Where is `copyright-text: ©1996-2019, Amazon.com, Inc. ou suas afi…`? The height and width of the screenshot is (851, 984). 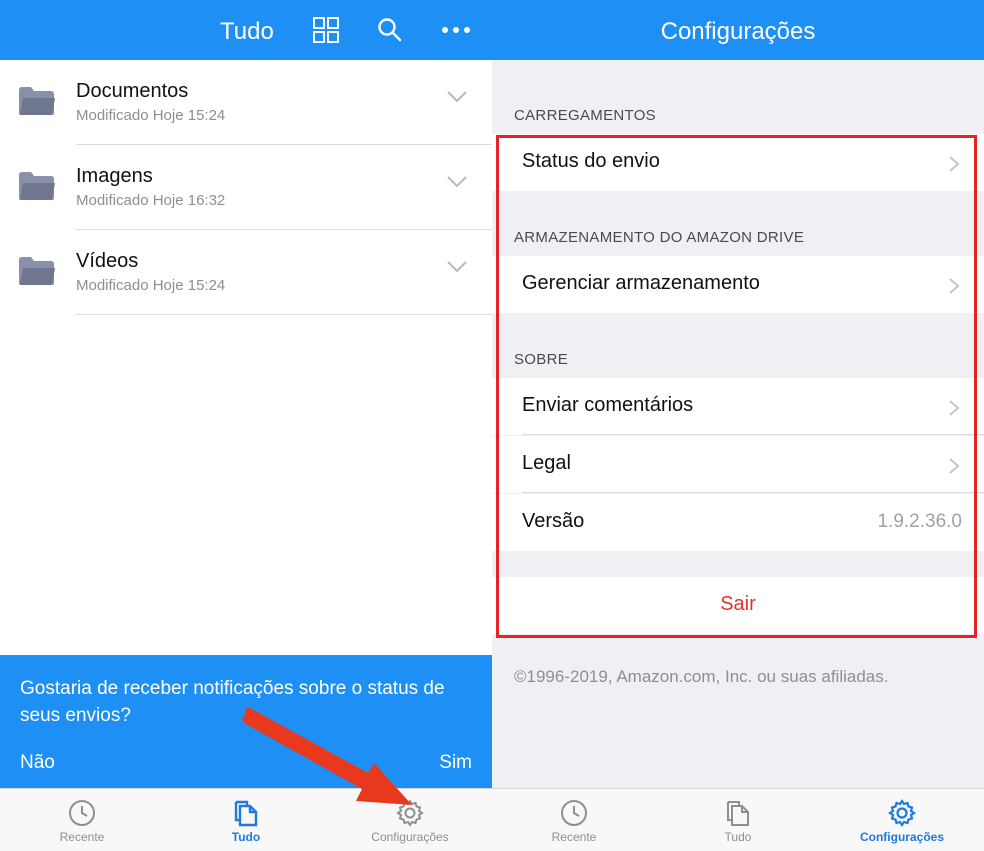
copyright-text: ©1996-2019, Amazon.com, Inc. ou suas afi… is located at coordinates (701, 676).